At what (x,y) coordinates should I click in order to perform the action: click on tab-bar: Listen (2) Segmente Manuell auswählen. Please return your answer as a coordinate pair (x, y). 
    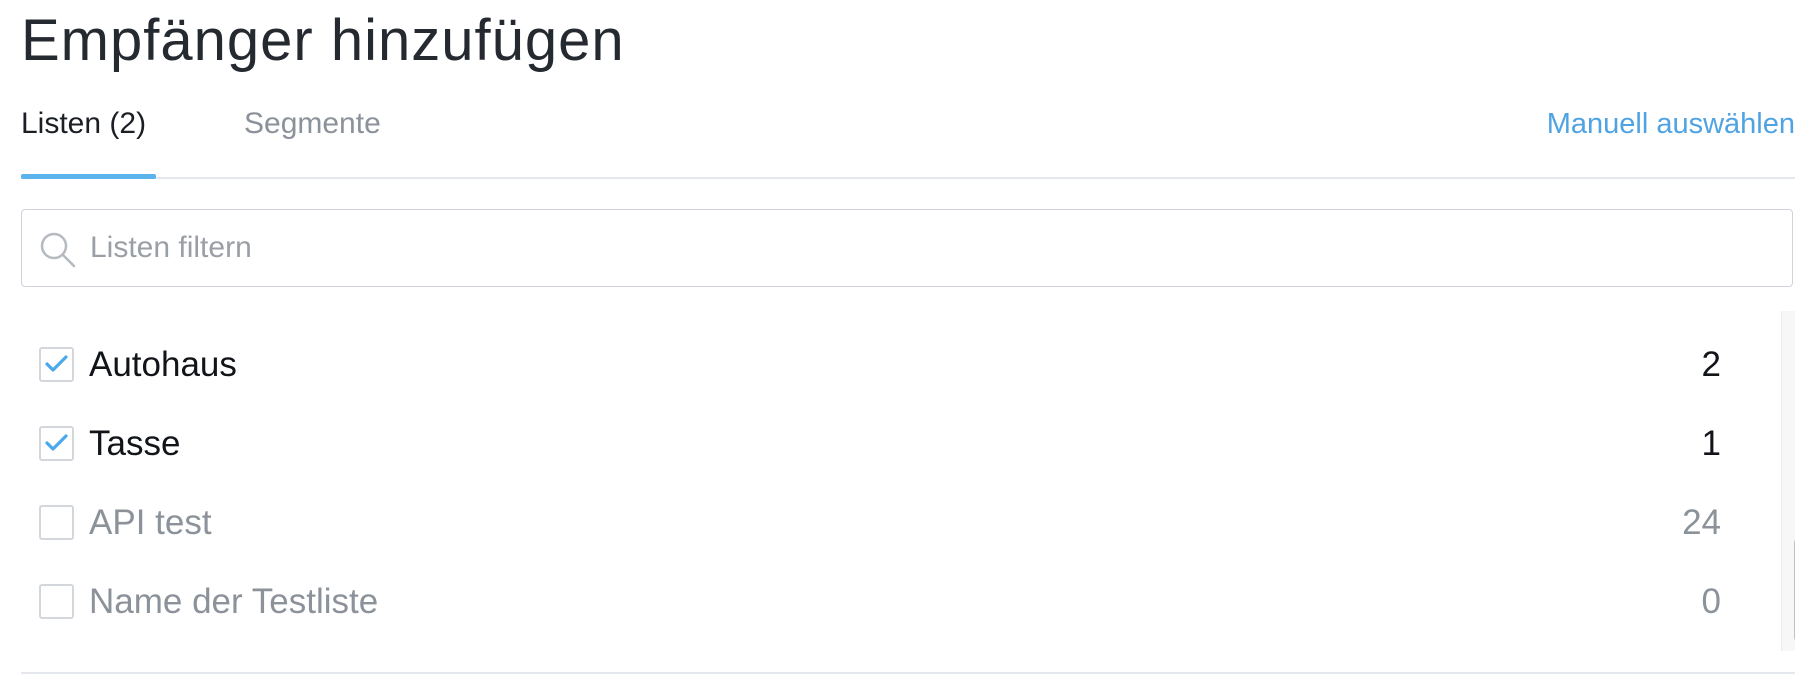
    Looking at the image, I should click on (908, 137).